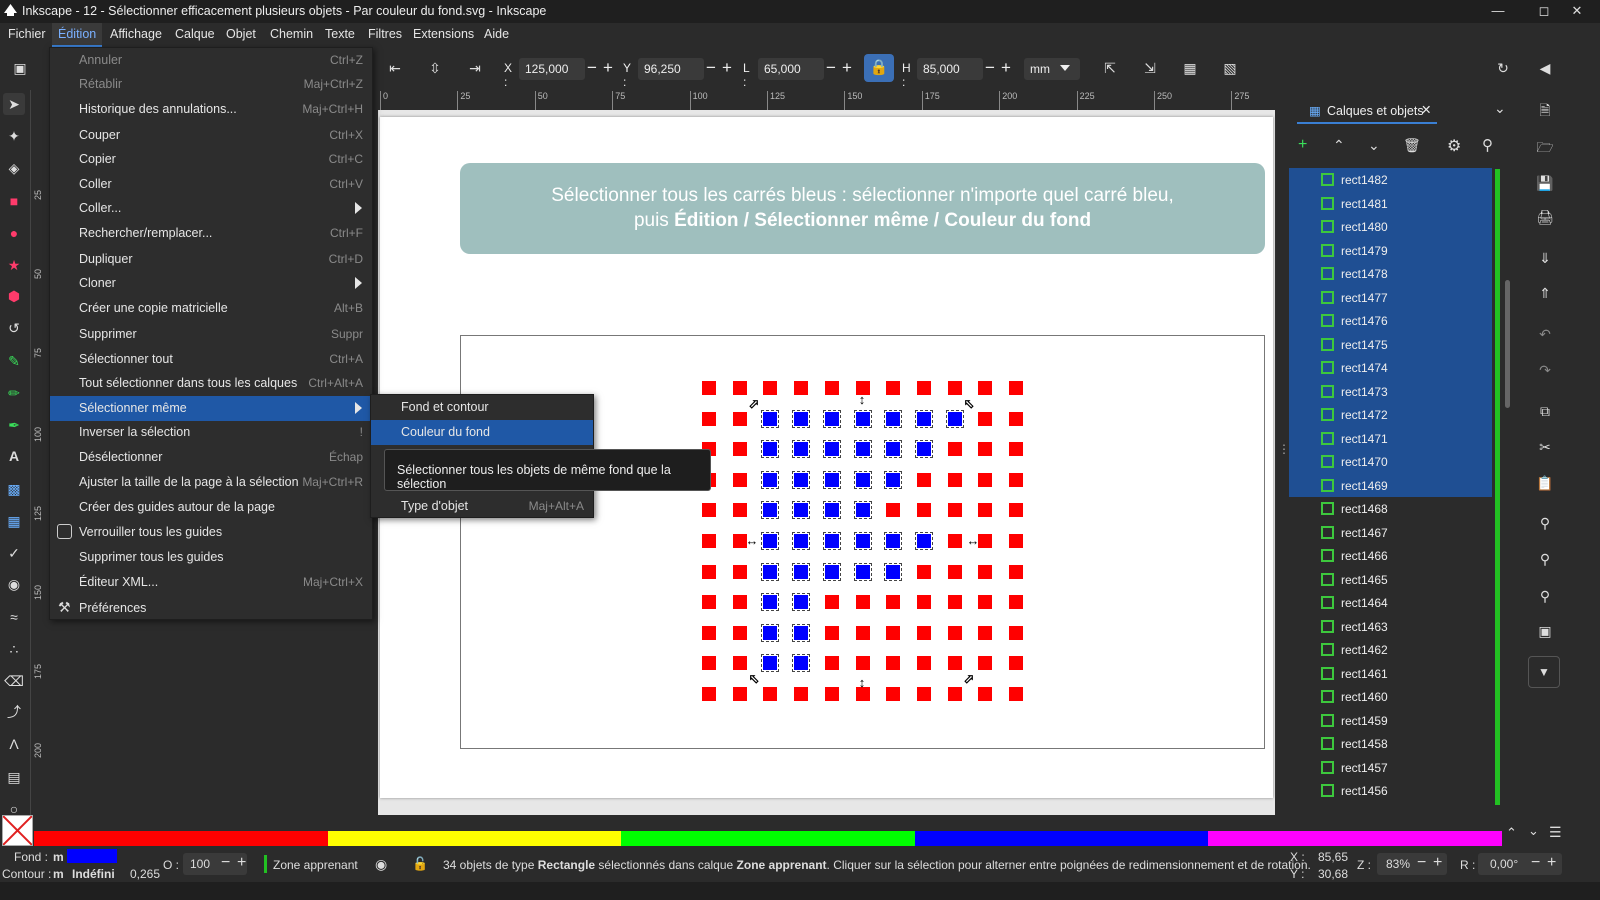 The image size is (1600, 900). I want to click on print-icon: 🖨, so click(1545, 217).